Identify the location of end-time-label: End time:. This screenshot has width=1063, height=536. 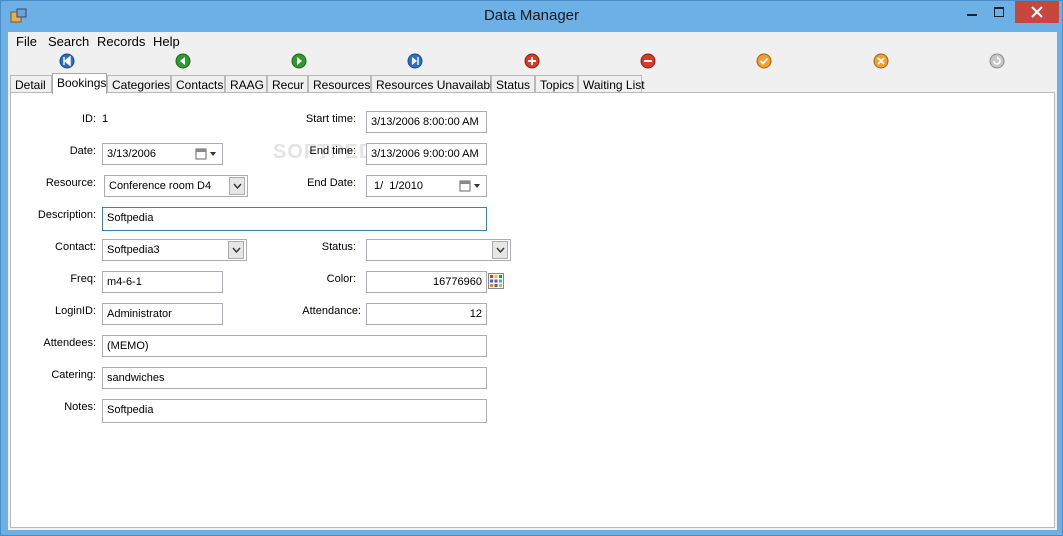
(332, 151).